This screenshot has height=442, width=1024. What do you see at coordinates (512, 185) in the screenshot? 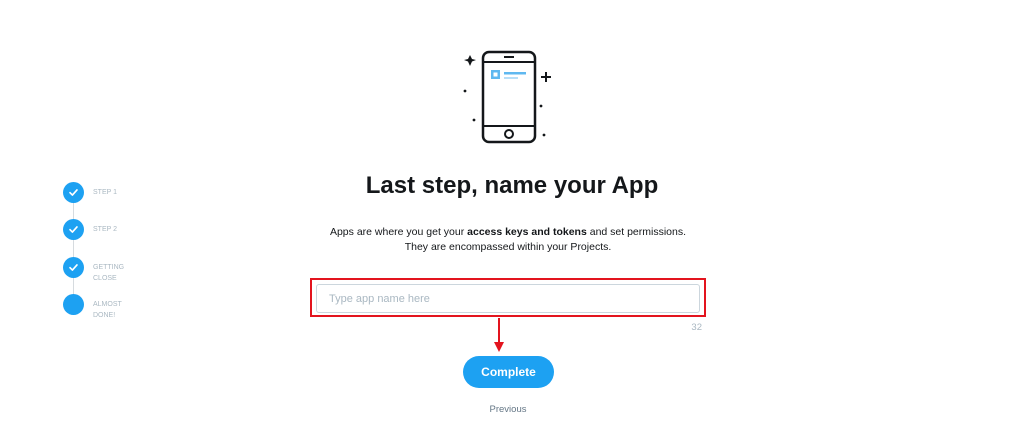
I see `page-title: Last step, name your App` at bounding box center [512, 185].